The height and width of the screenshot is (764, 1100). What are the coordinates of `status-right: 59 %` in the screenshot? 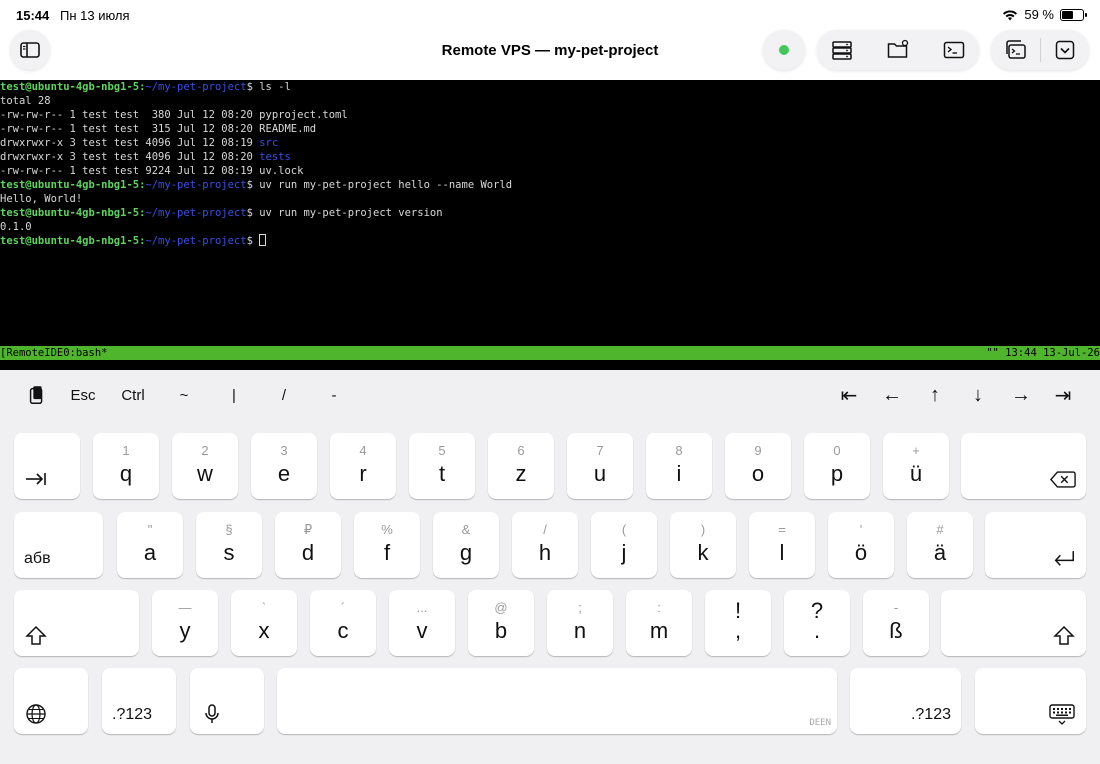 It's located at (1044, 14).